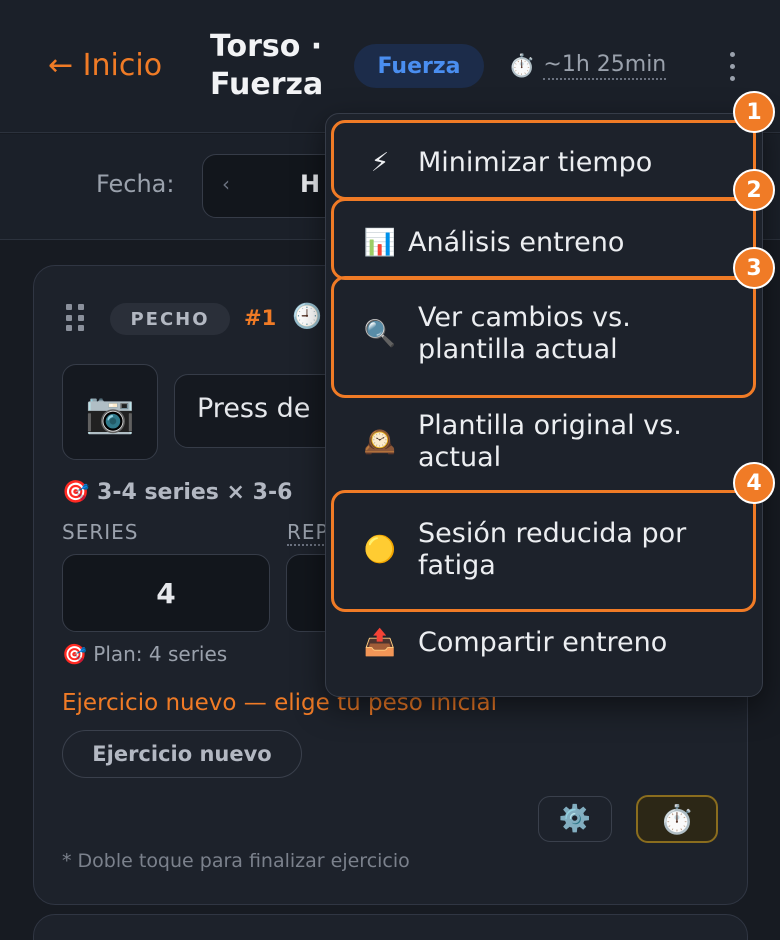  Describe the element at coordinates (177, 492) in the screenshot. I see `target-summary: 🎯 3-4 series × 3-6` at that location.